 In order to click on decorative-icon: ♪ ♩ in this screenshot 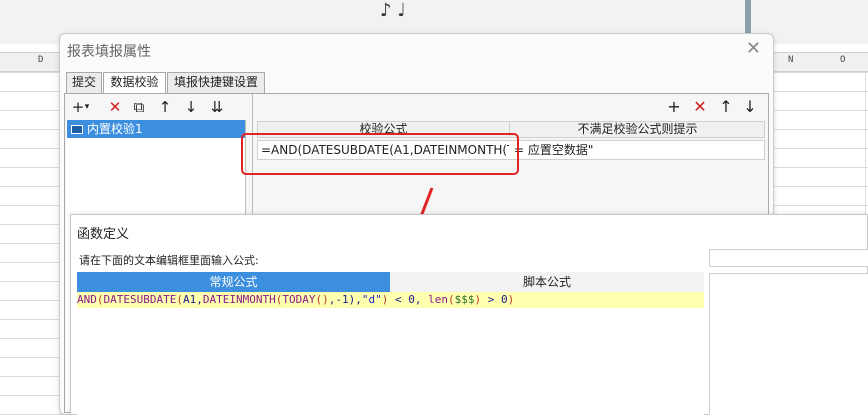, I will do `click(393, 10)`.